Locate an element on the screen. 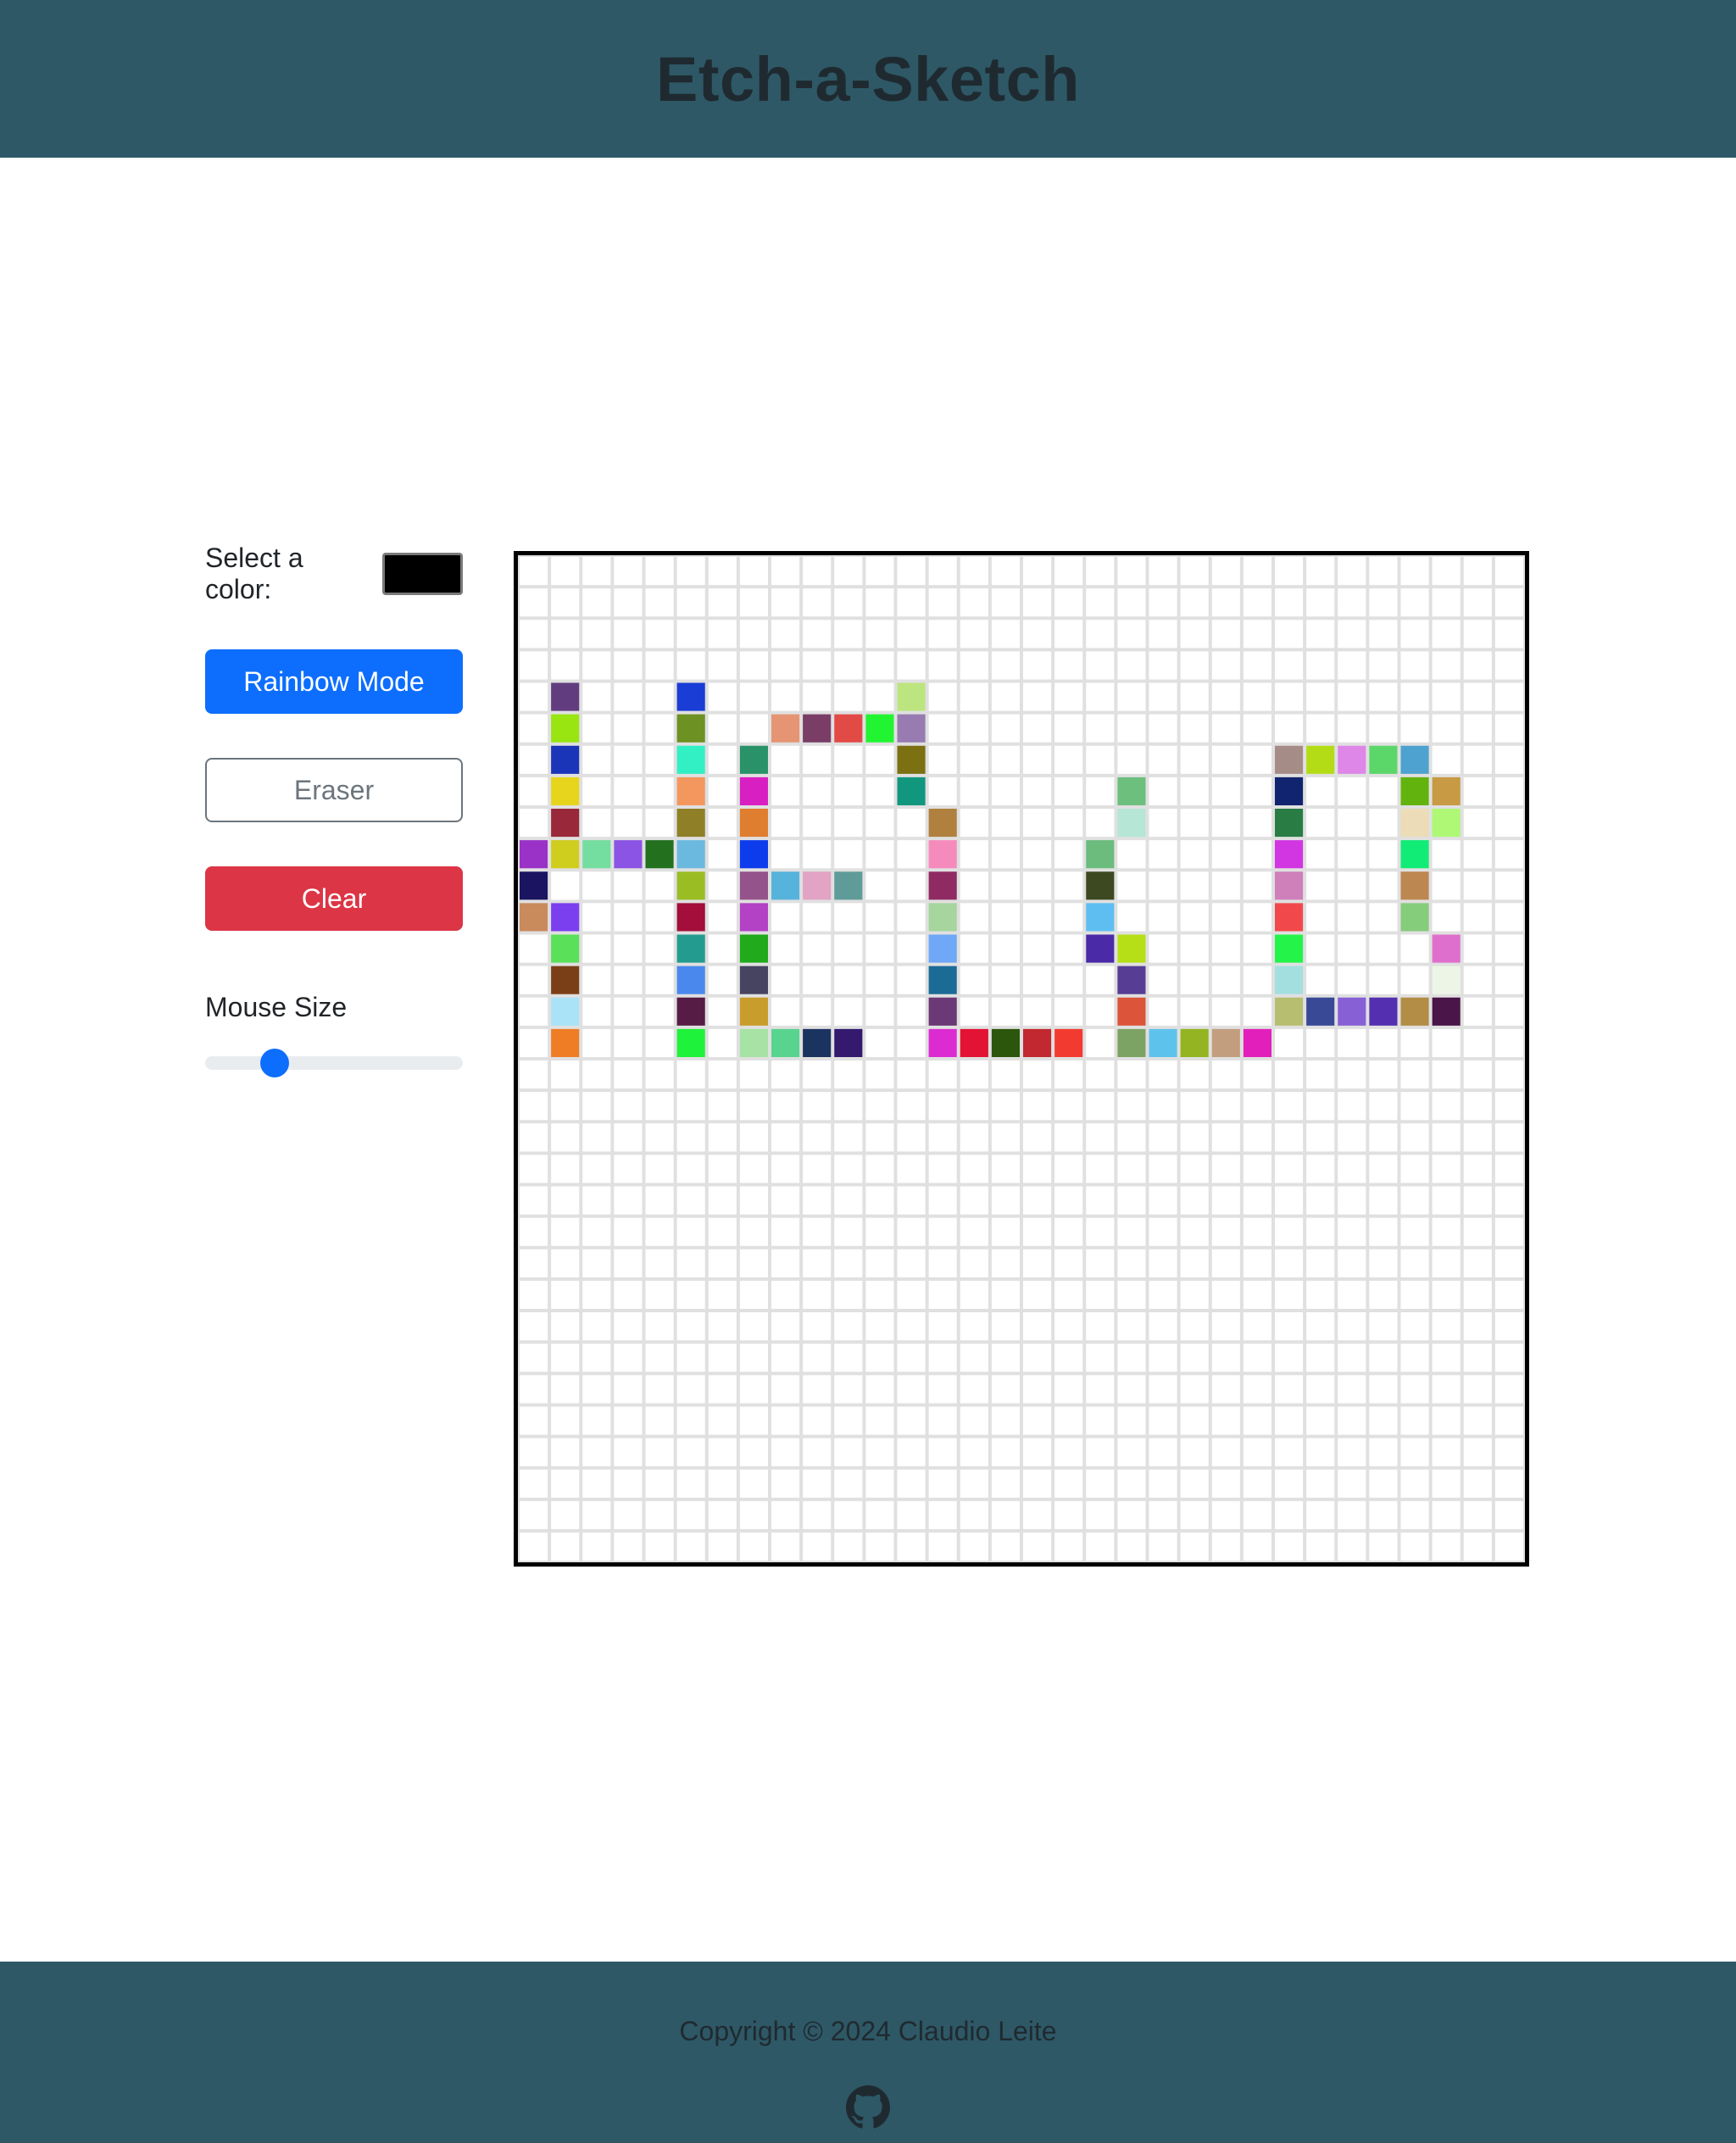 This screenshot has height=2143, width=1736. slider-thumb is located at coordinates (275, 1063).